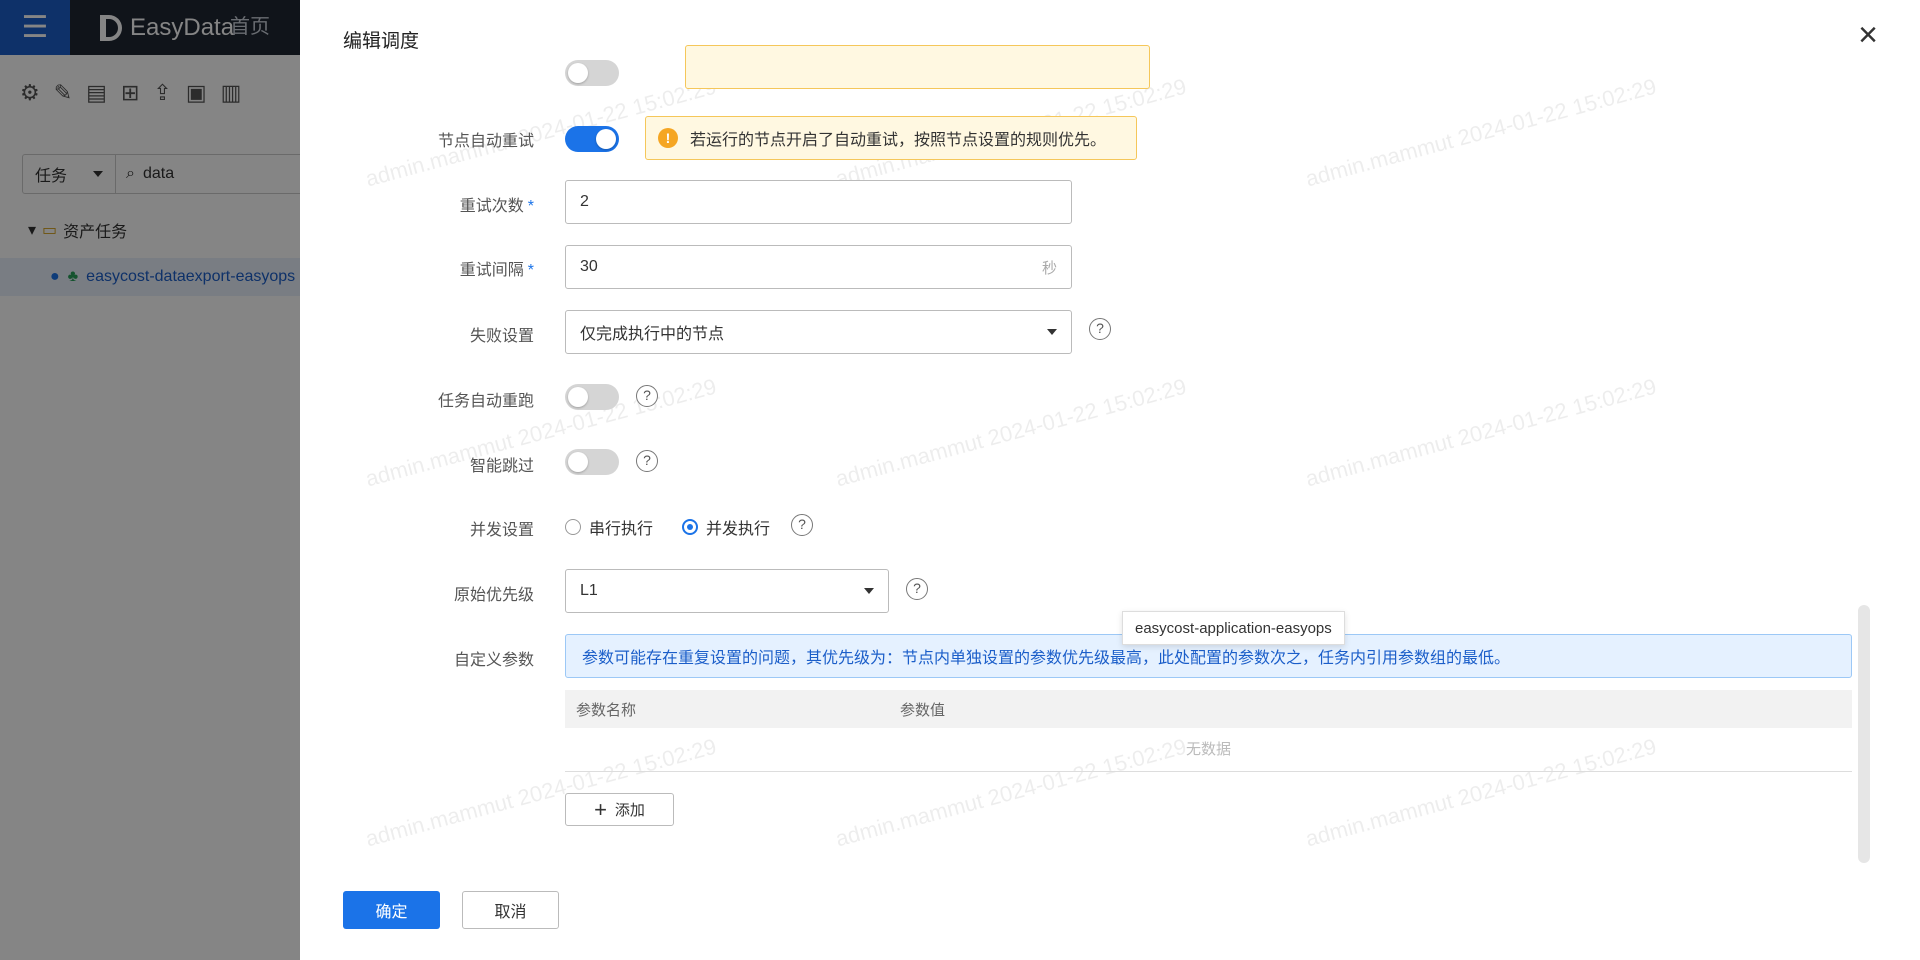 The image size is (1920, 960). Describe the element at coordinates (1208, 709) in the screenshot. I see `params-table-header: 参数名称 参数值` at that location.